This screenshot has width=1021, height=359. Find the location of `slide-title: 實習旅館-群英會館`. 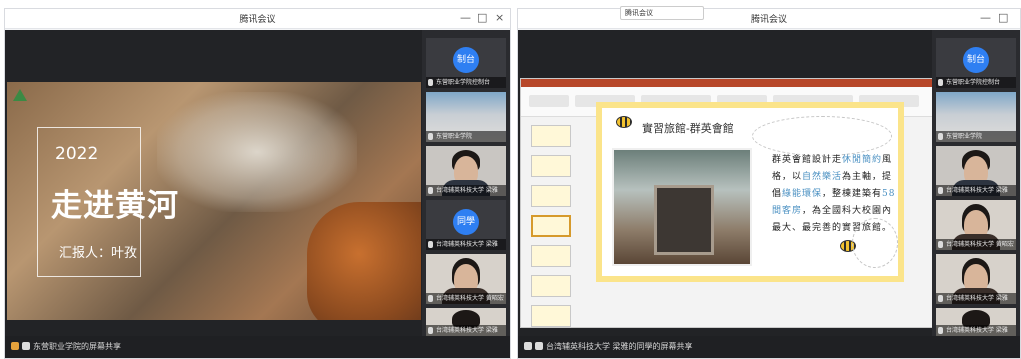

slide-title: 實習旅館-群英會館 is located at coordinates (688, 128).